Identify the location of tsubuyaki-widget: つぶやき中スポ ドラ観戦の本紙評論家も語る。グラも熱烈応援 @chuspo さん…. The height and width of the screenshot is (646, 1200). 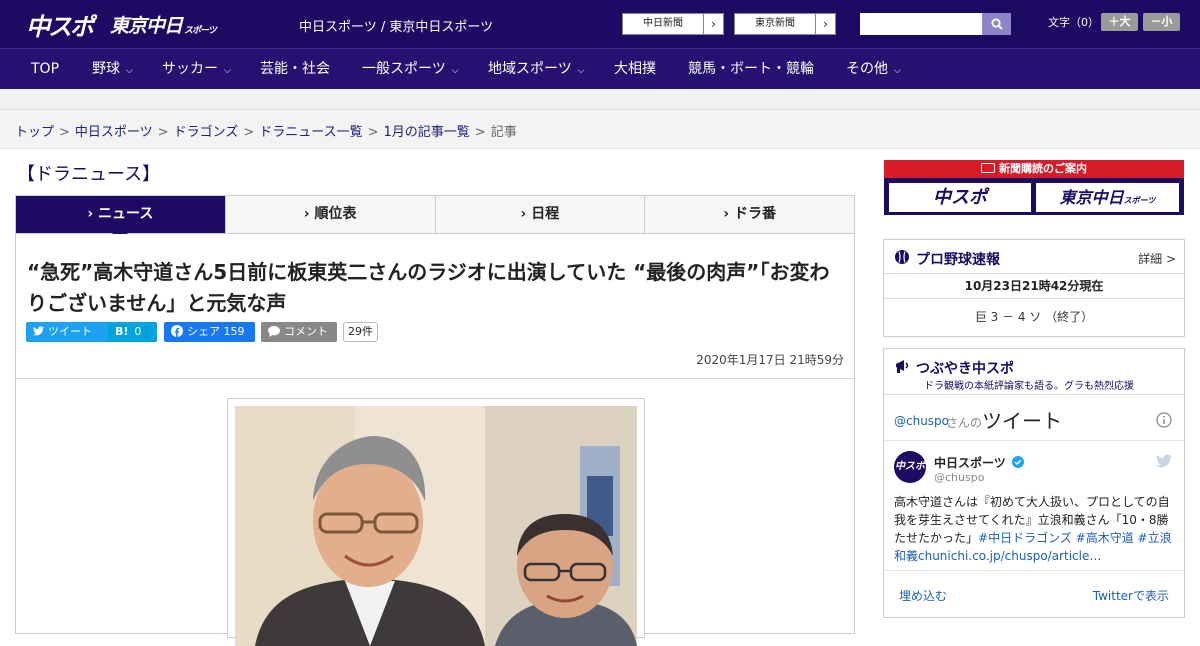
(1034, 483).